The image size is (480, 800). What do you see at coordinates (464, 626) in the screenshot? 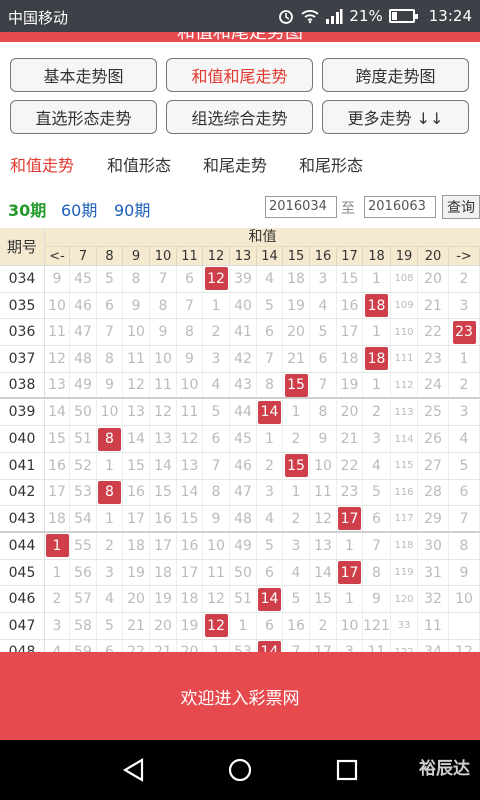
I see `omission-cell` at bounding box center [464, 626].